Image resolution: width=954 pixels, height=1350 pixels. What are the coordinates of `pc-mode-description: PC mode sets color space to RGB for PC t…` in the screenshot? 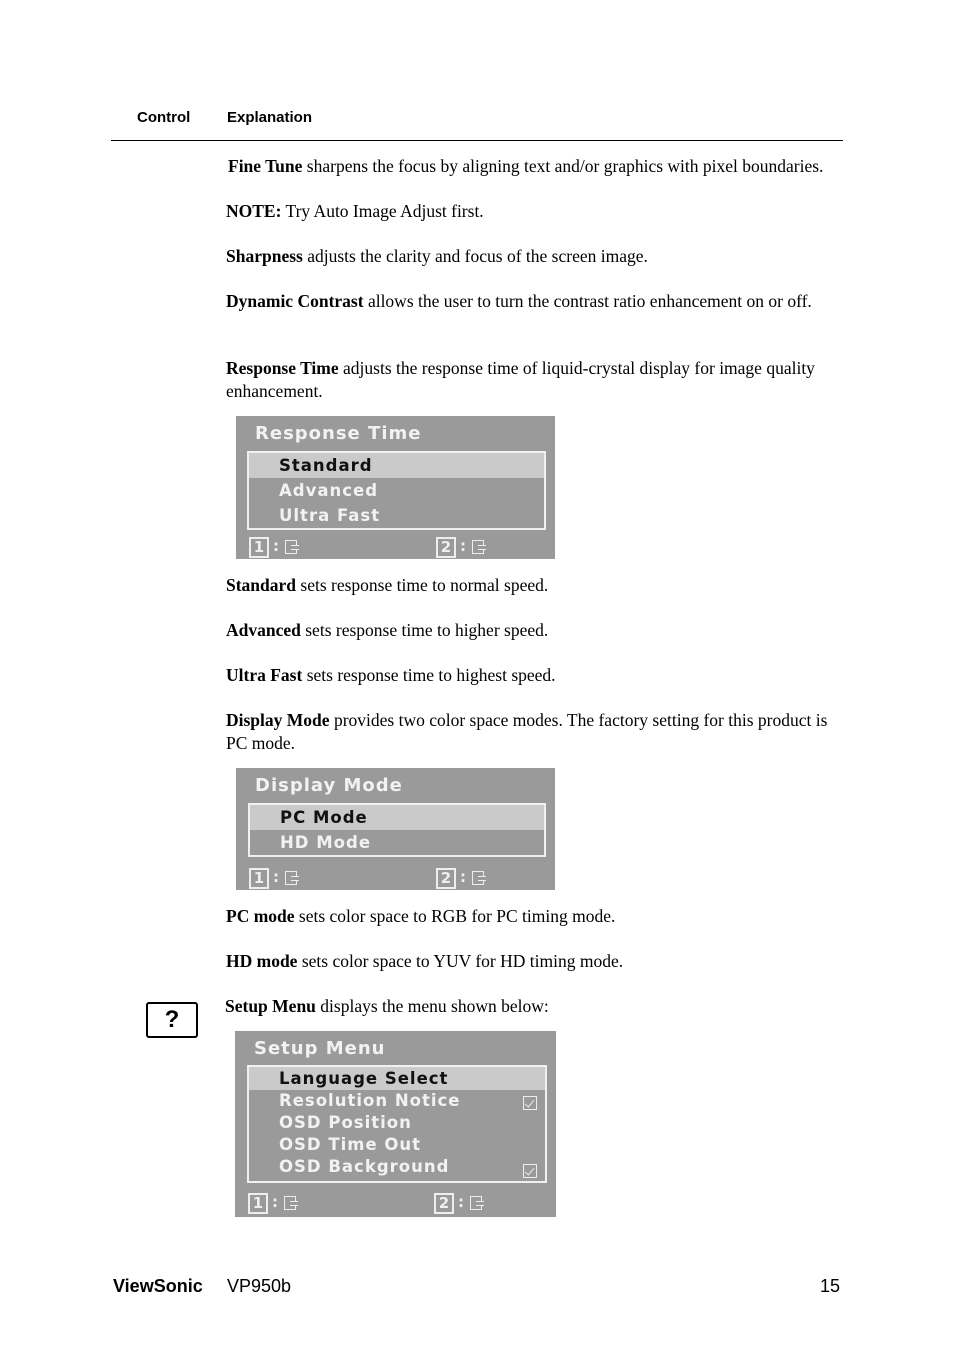 It's located at (536, 916).